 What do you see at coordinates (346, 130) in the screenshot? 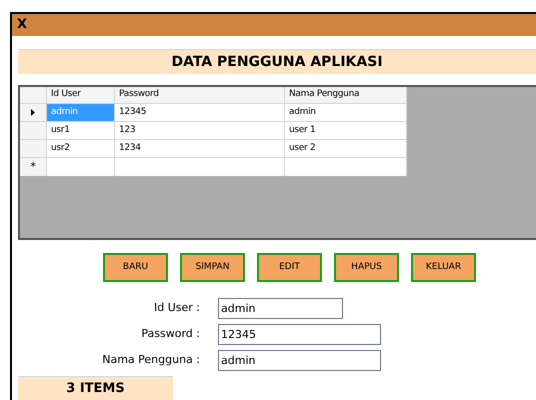
I see `table-cell: user 1` at bounding box center [346, 130].